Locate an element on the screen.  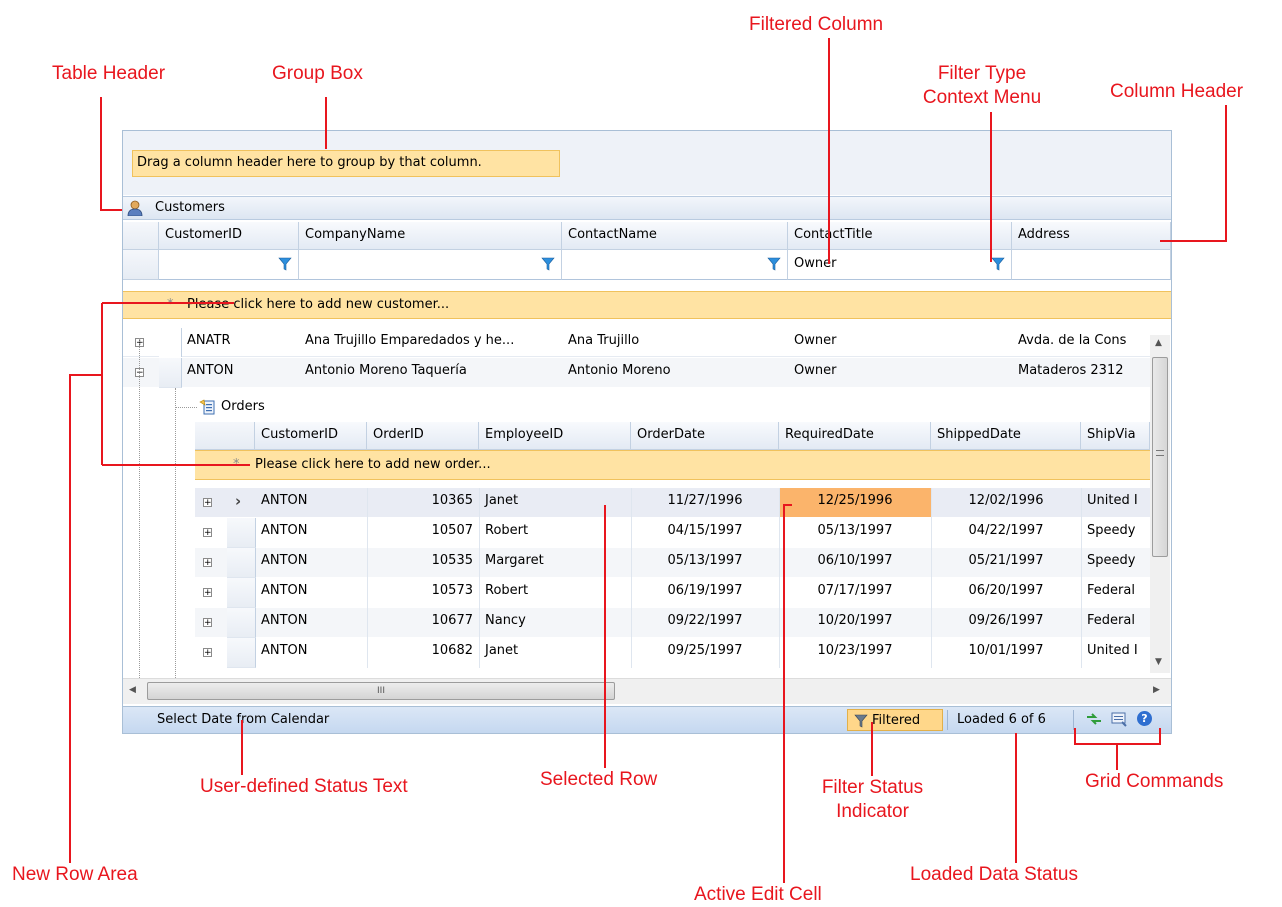
child-column-header-shippeddate: ShippedDate is located at coordinates (1006, 436).